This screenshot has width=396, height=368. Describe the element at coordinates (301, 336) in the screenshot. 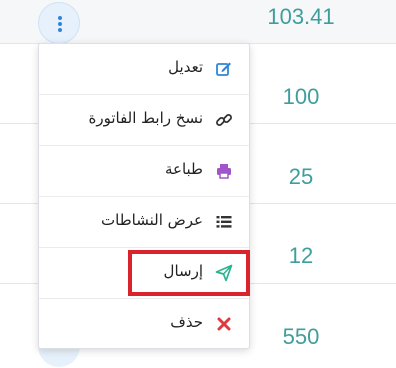

I see `amount-cell: 550` at that location.